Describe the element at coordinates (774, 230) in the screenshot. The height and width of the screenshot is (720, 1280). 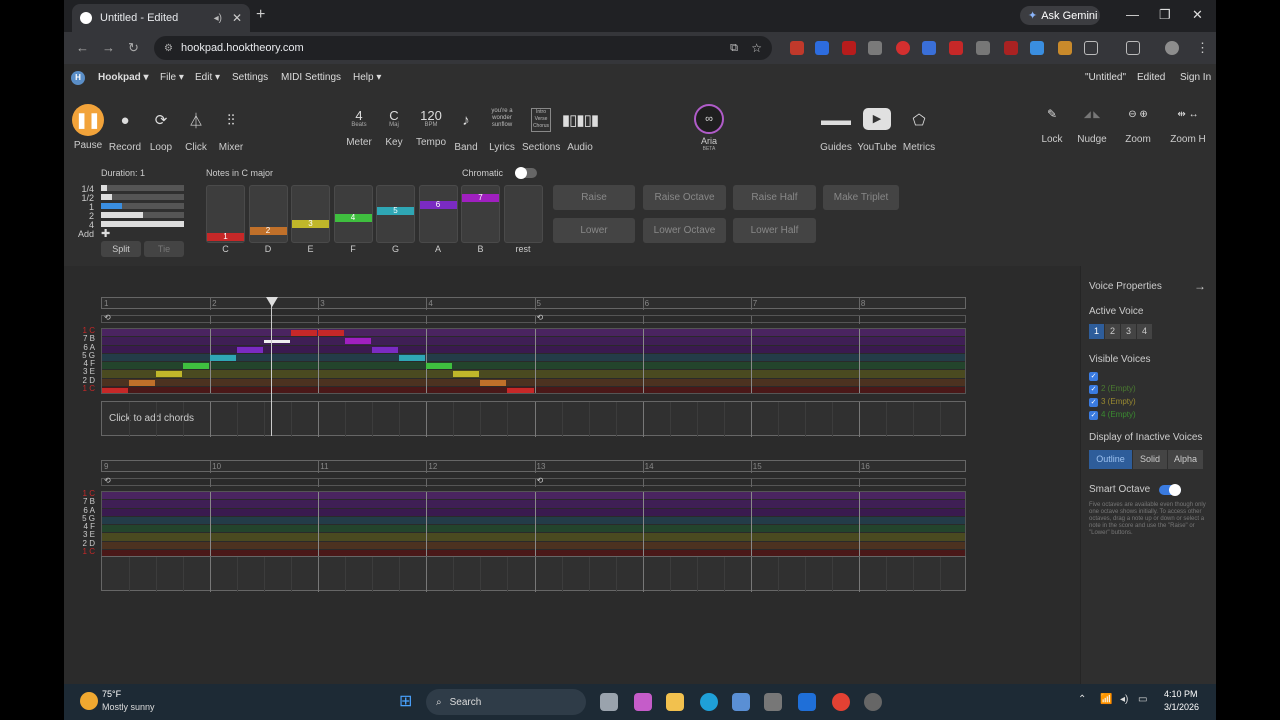
I see `lower-half-button: Lower Half` at that location.